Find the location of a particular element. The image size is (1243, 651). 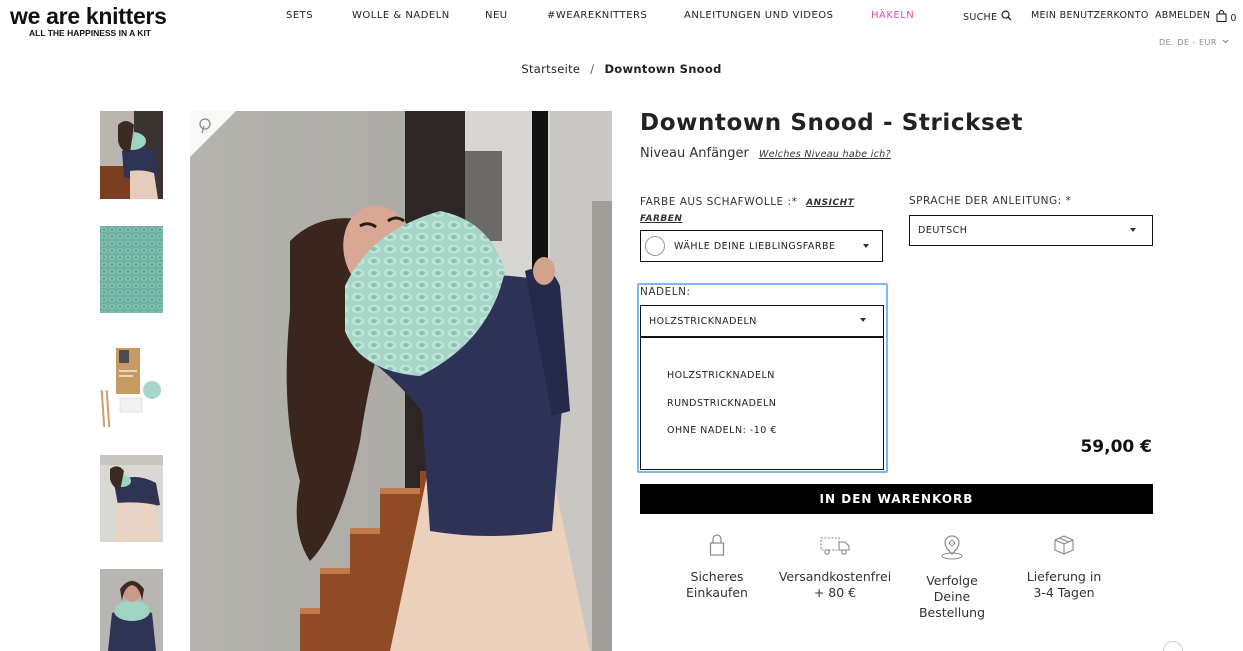

level-text: Niveau Anfänger is located at coordinates (694, 153).